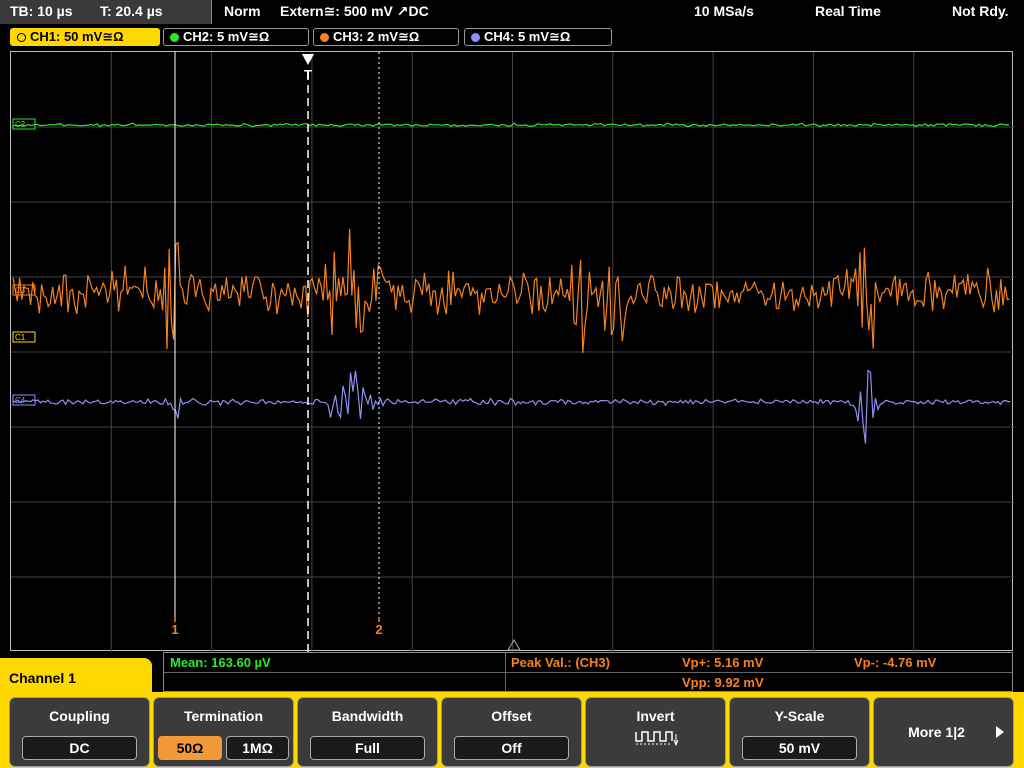 This screenshot has height=768, width=1024. I want to click on ch4-indicator-icon, so click(475, 37).